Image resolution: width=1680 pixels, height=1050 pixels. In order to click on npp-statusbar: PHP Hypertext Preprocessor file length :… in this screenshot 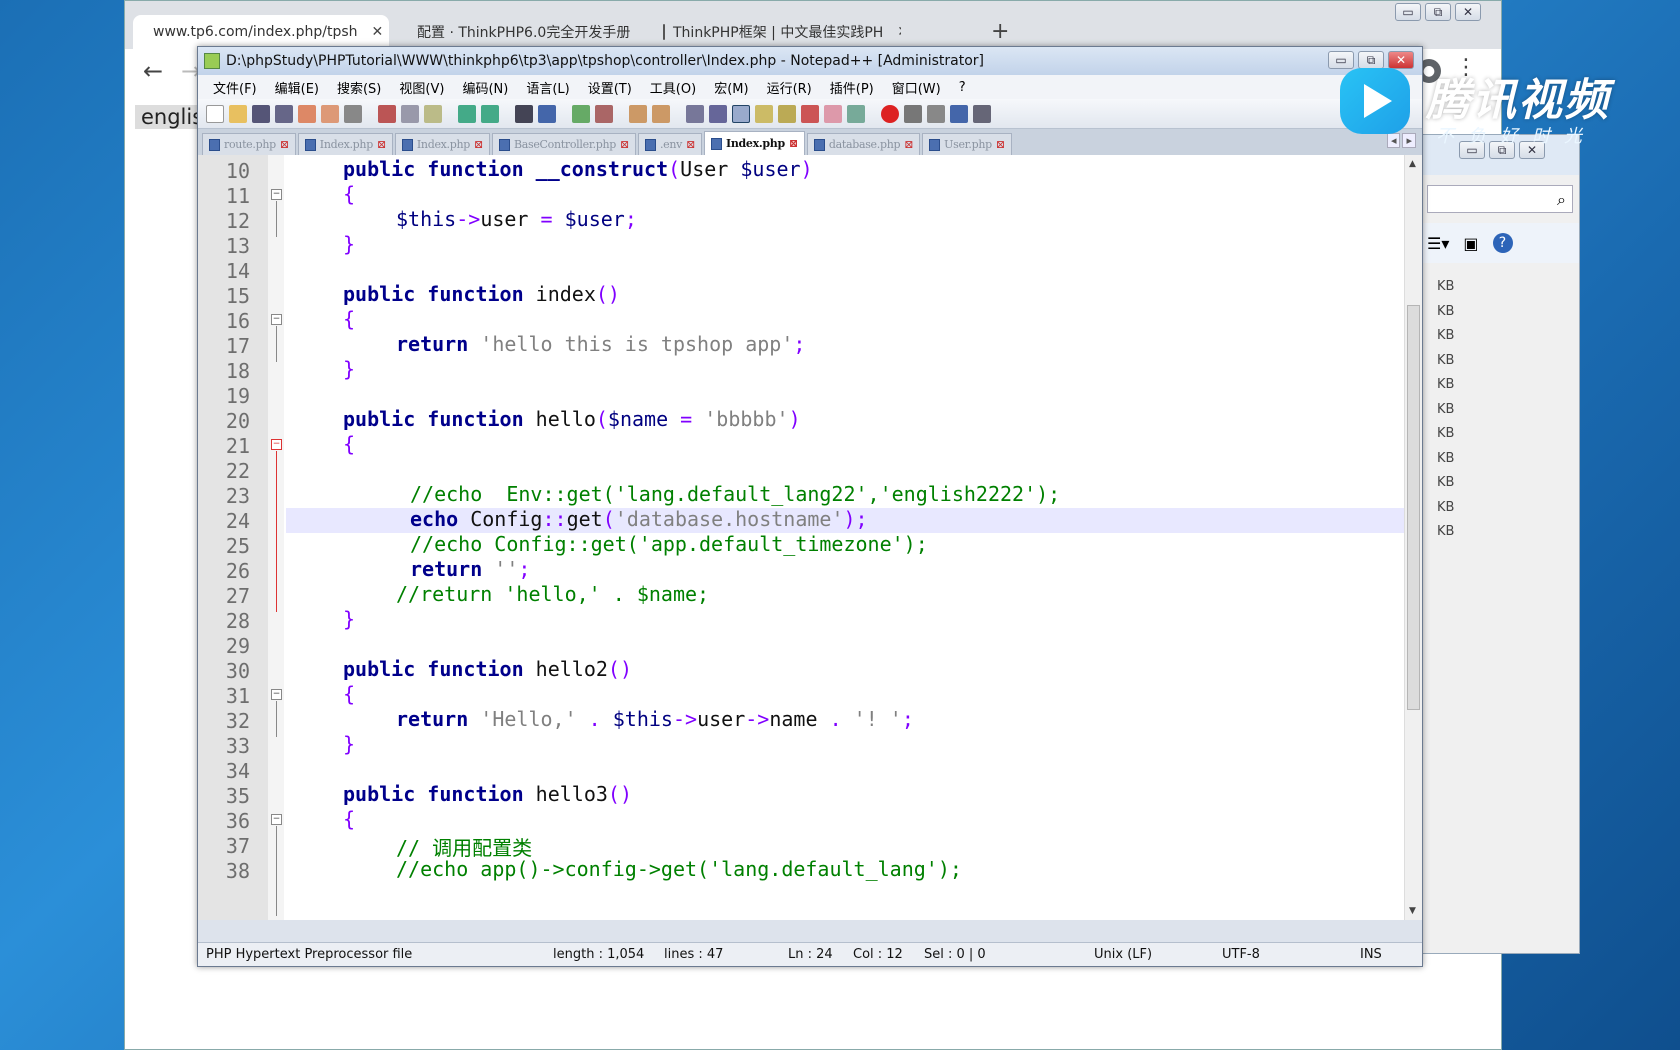, I will do `click(810, 954)`.